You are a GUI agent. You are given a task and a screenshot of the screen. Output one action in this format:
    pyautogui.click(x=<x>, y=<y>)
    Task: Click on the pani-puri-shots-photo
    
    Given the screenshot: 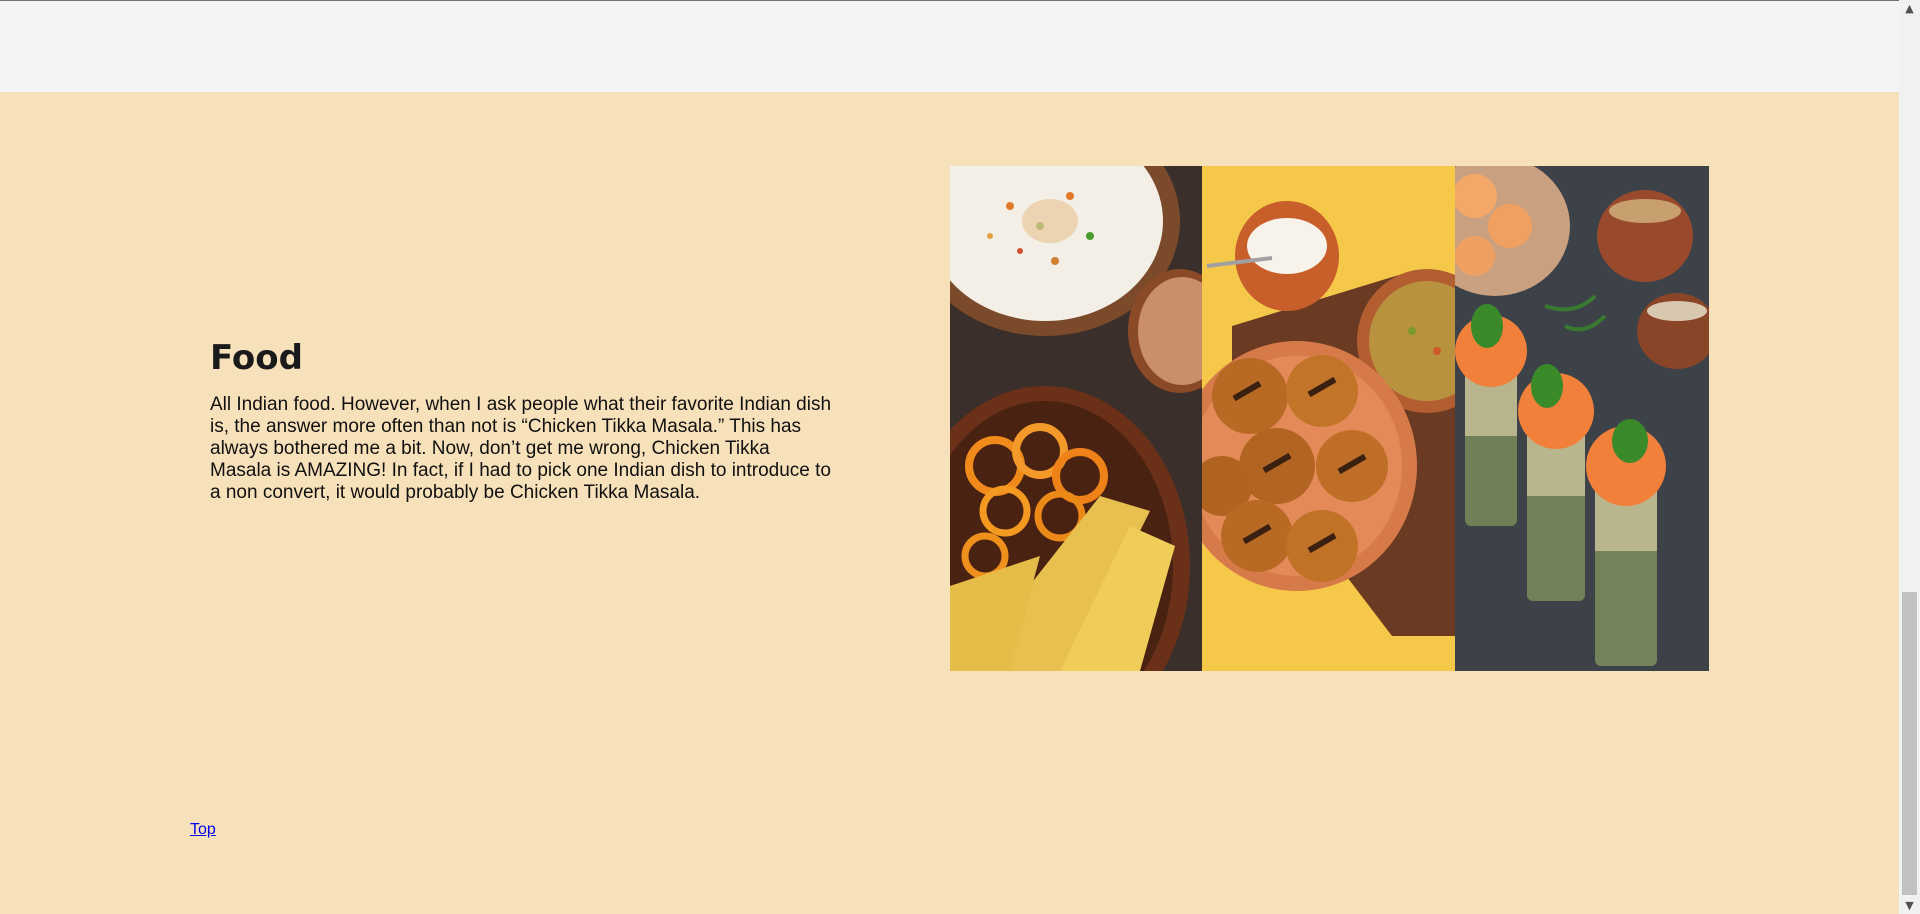 What is the action you would take?
    pyautogui.click(x=1582, y=418)
    